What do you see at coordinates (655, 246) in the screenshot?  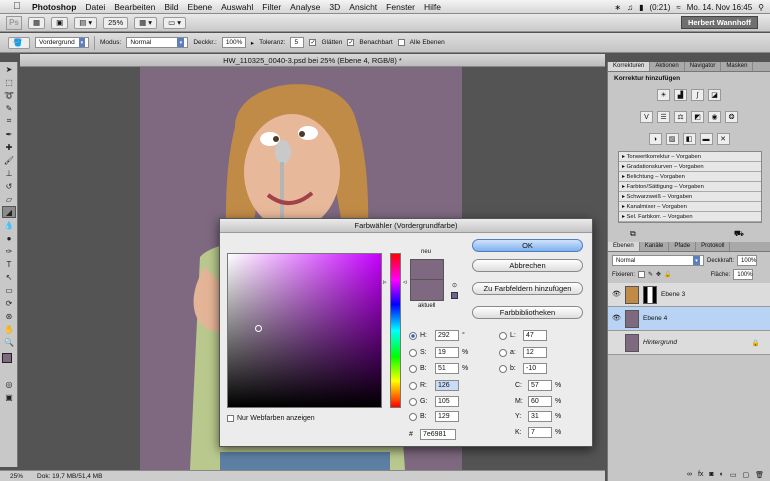 I see `tab-kanaele: Kanäle` at bounding box center [655, 246].